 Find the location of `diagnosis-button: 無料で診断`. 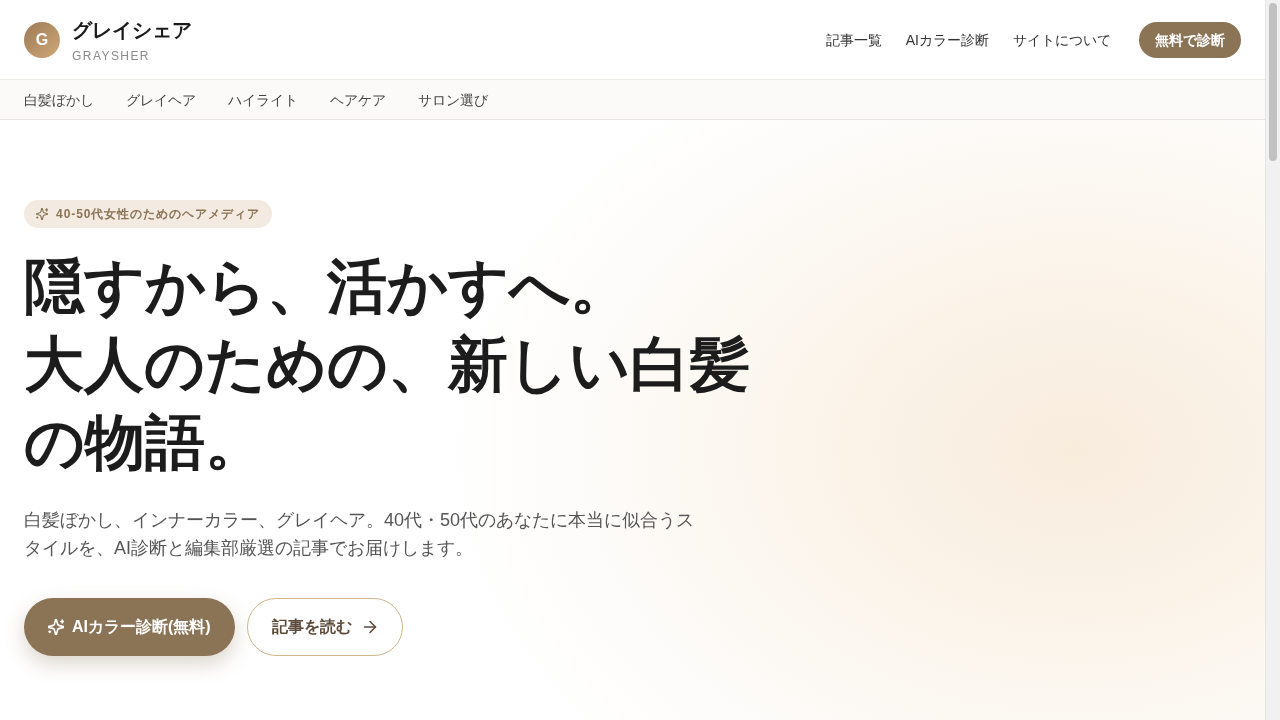

diagnosis-button: 無料で診断 is located at coordinates (1190, 39).